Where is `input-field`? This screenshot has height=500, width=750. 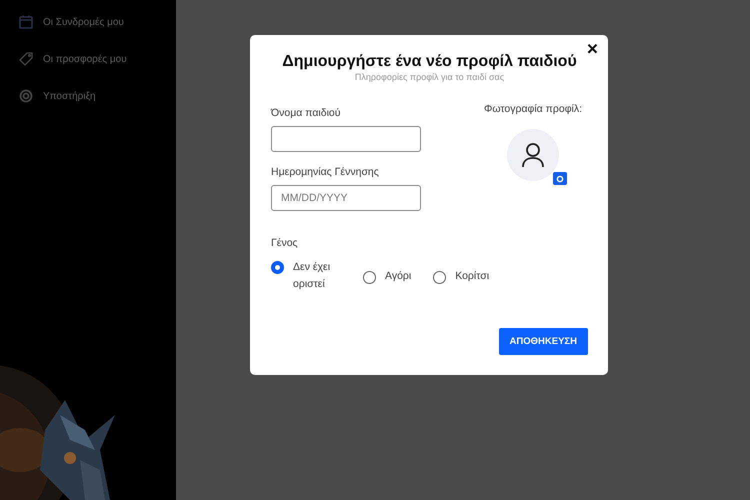 input-field is located at coordinates (346, 139).